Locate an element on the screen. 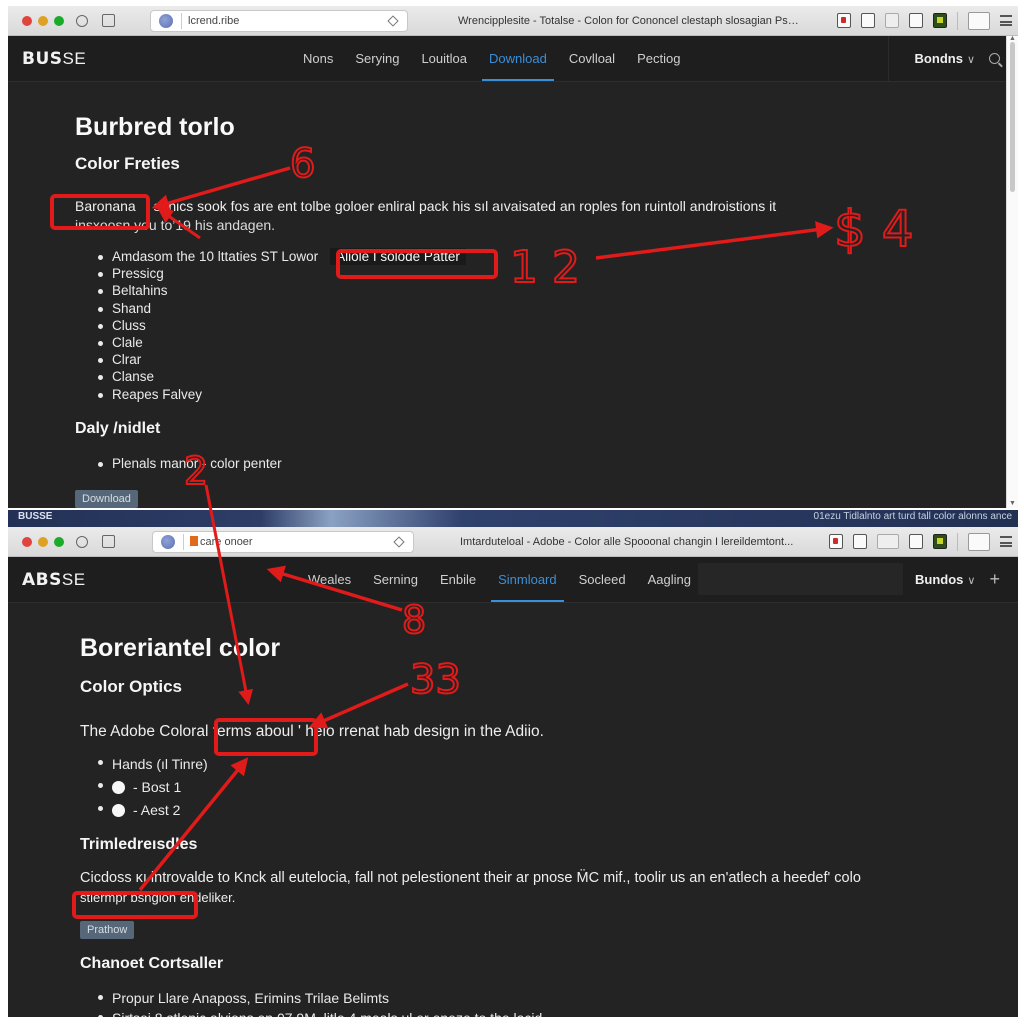 This screenshot has width=1024, height=1024. address-bar: care onoer is located at coordinates (283, 541).